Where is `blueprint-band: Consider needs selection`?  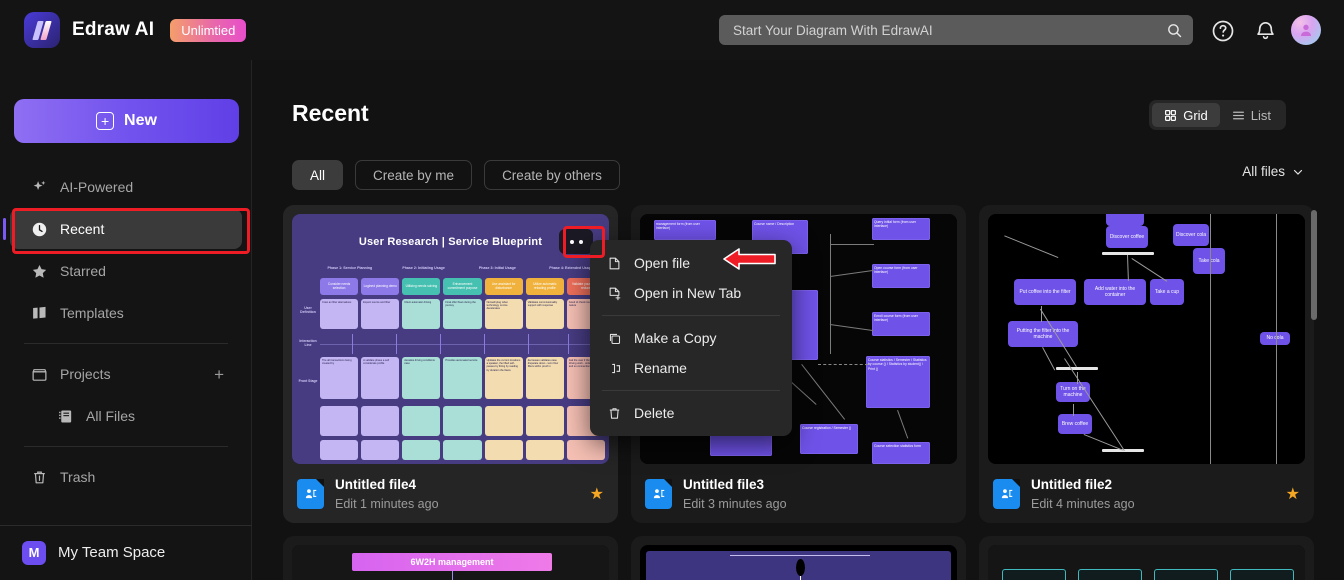
blueprint-band: Consider needs selection is located at coordinates (339, 286).